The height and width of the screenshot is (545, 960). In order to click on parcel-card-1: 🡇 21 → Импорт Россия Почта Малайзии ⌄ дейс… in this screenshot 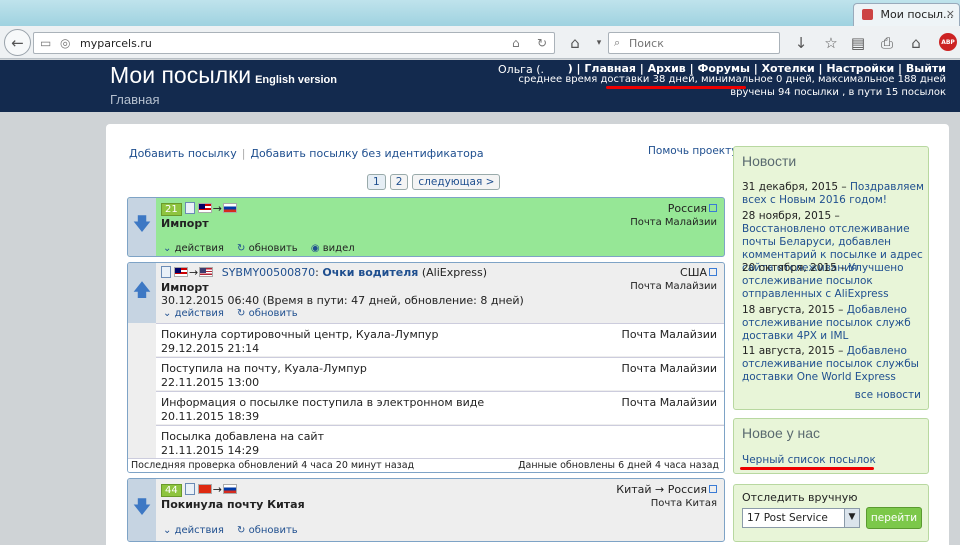, I will do `click(426, 227)`.